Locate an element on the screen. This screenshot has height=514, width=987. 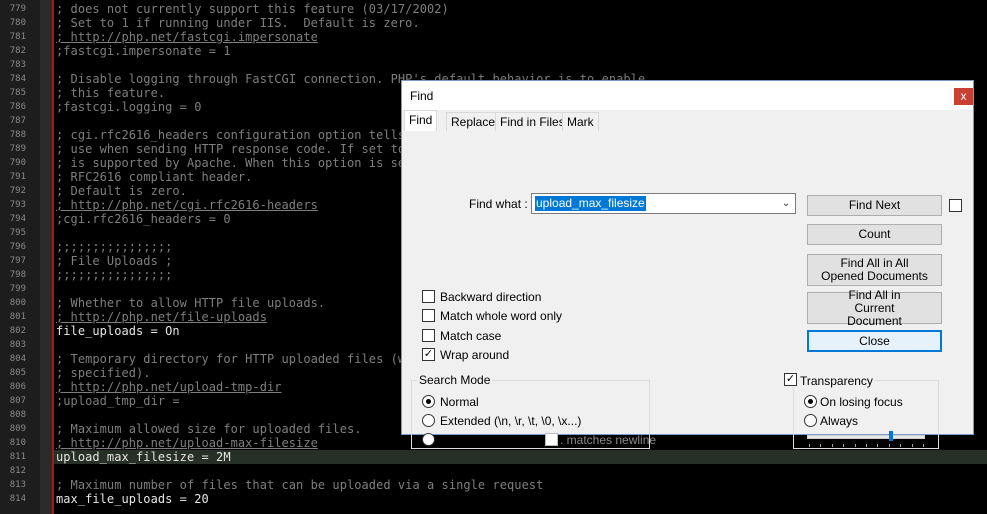
line-number: 807 is located at coordinates (17, 401).